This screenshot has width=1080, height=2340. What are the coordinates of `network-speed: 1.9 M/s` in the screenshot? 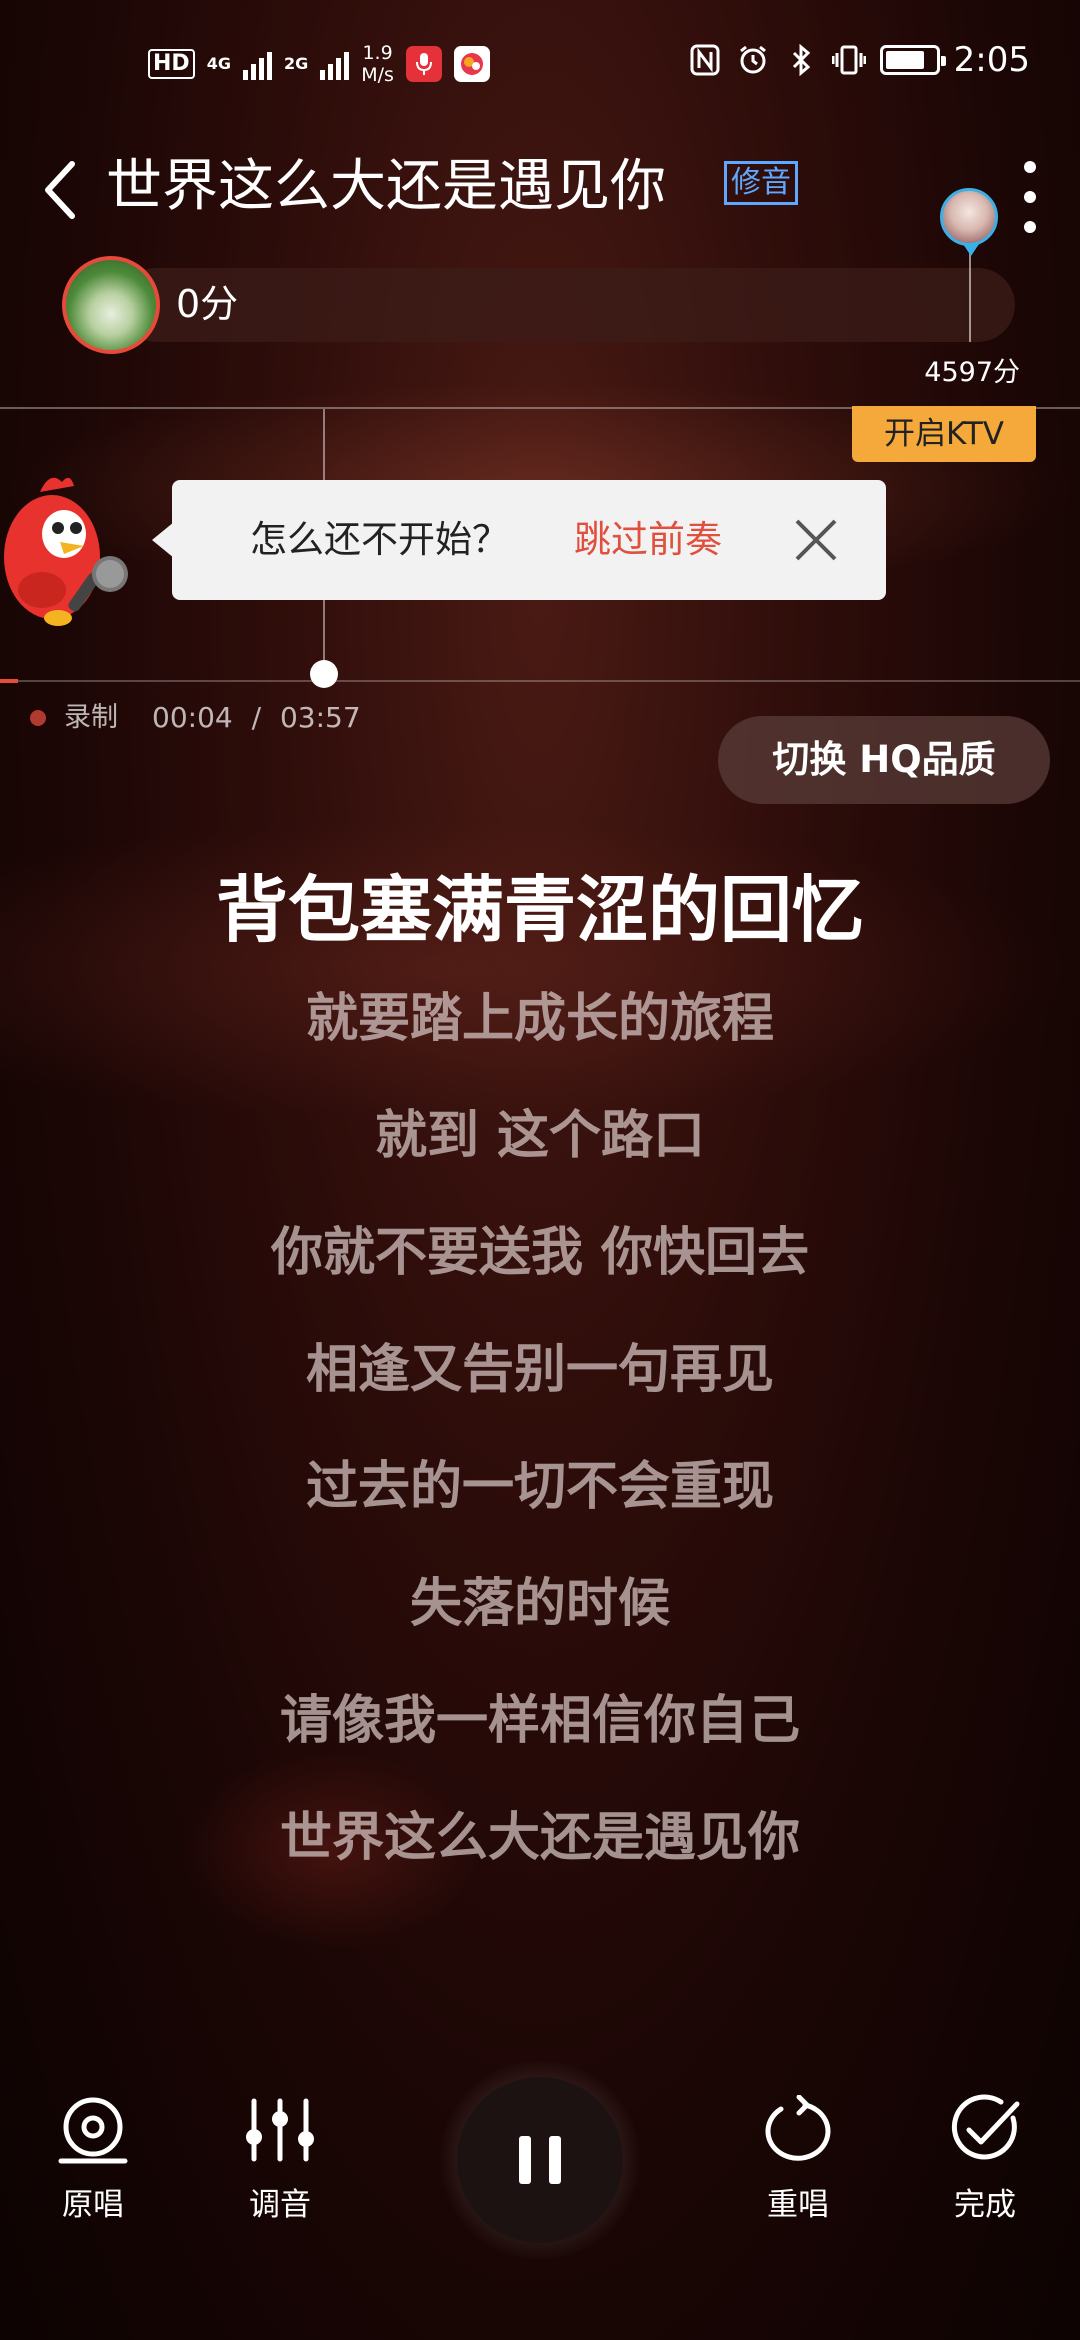 It's located at (377, 64).